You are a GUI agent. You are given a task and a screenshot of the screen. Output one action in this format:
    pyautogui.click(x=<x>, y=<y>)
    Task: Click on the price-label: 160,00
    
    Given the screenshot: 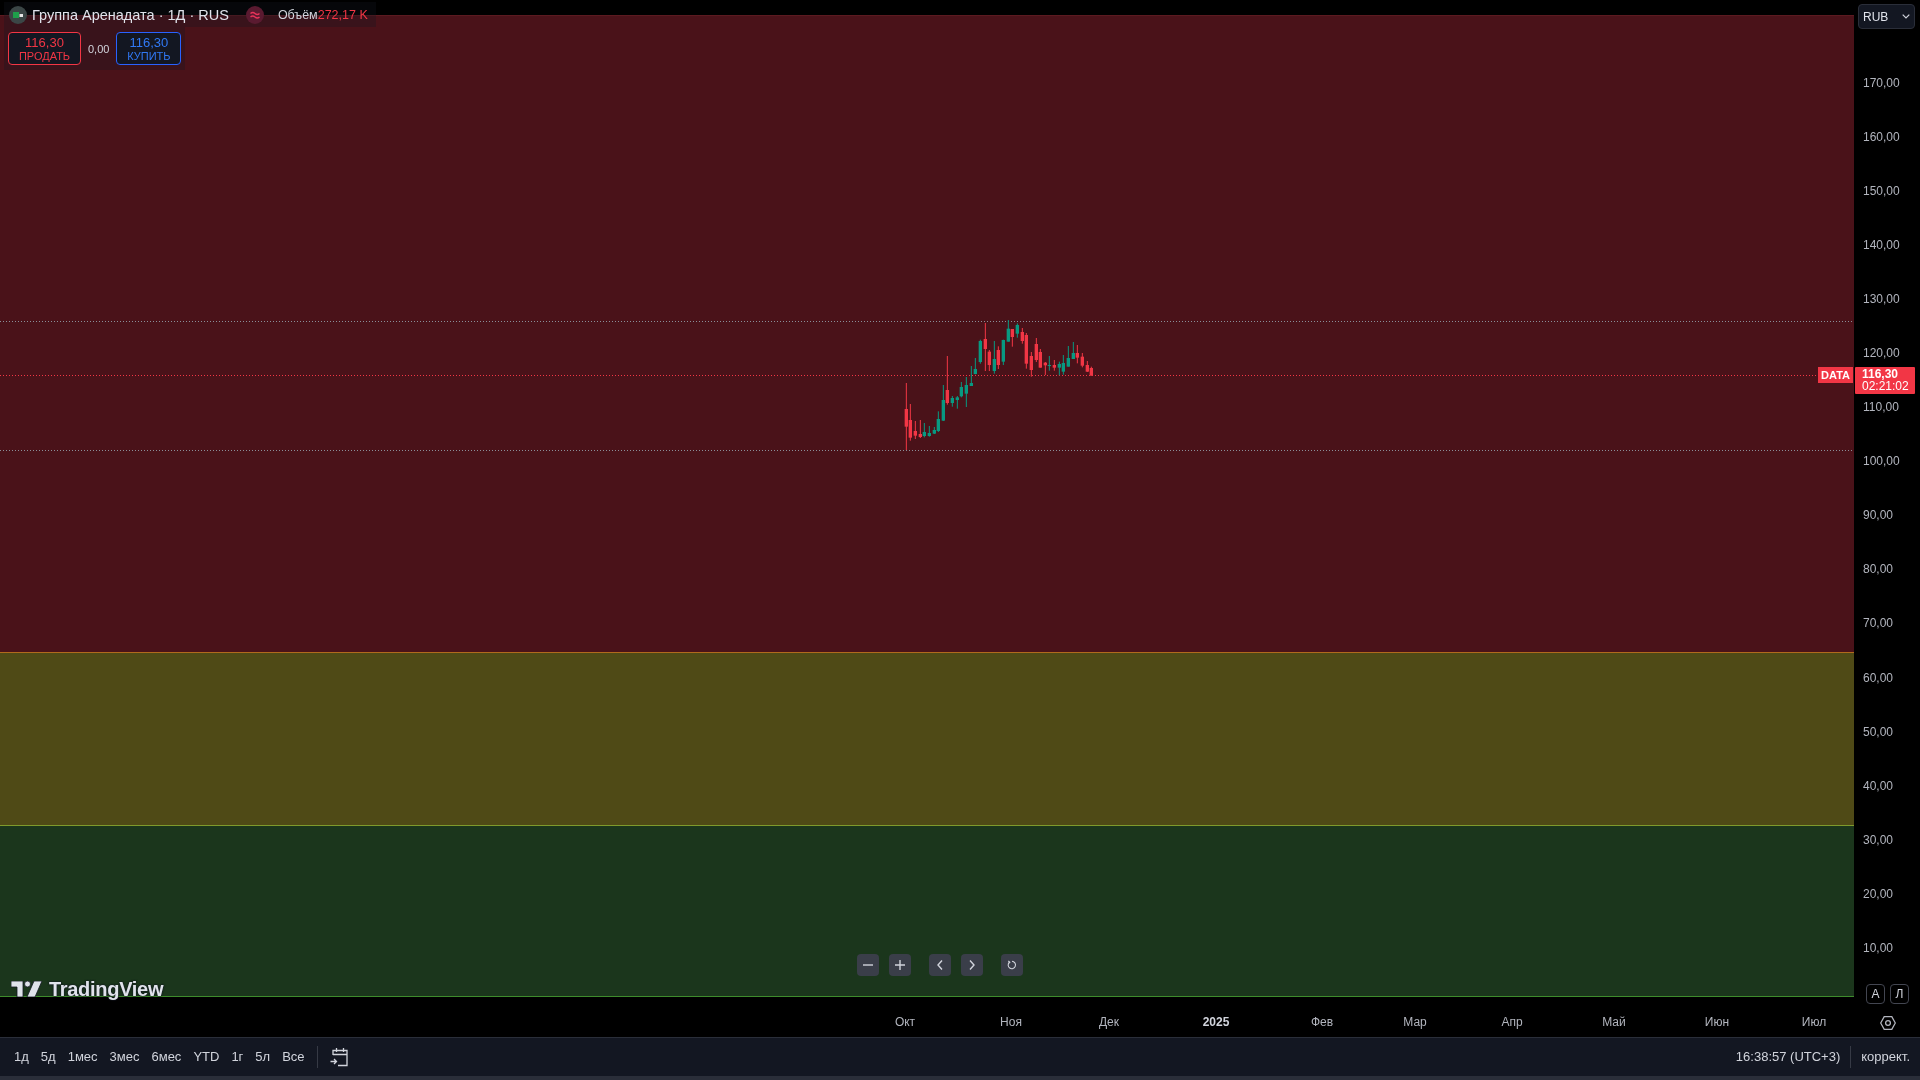 What is the action you would take?
    pyautogui.click(x=1881, y=137)
    